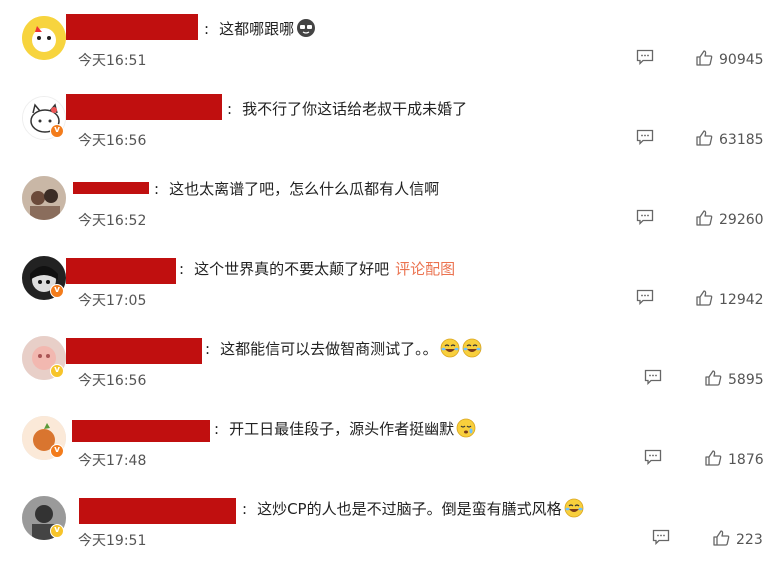 This screenshot has width=777, height=567. What do you see at coordinates (746, 460) in the screenshot?
I see `like-count: 1876` at bounding box center [746, 460].